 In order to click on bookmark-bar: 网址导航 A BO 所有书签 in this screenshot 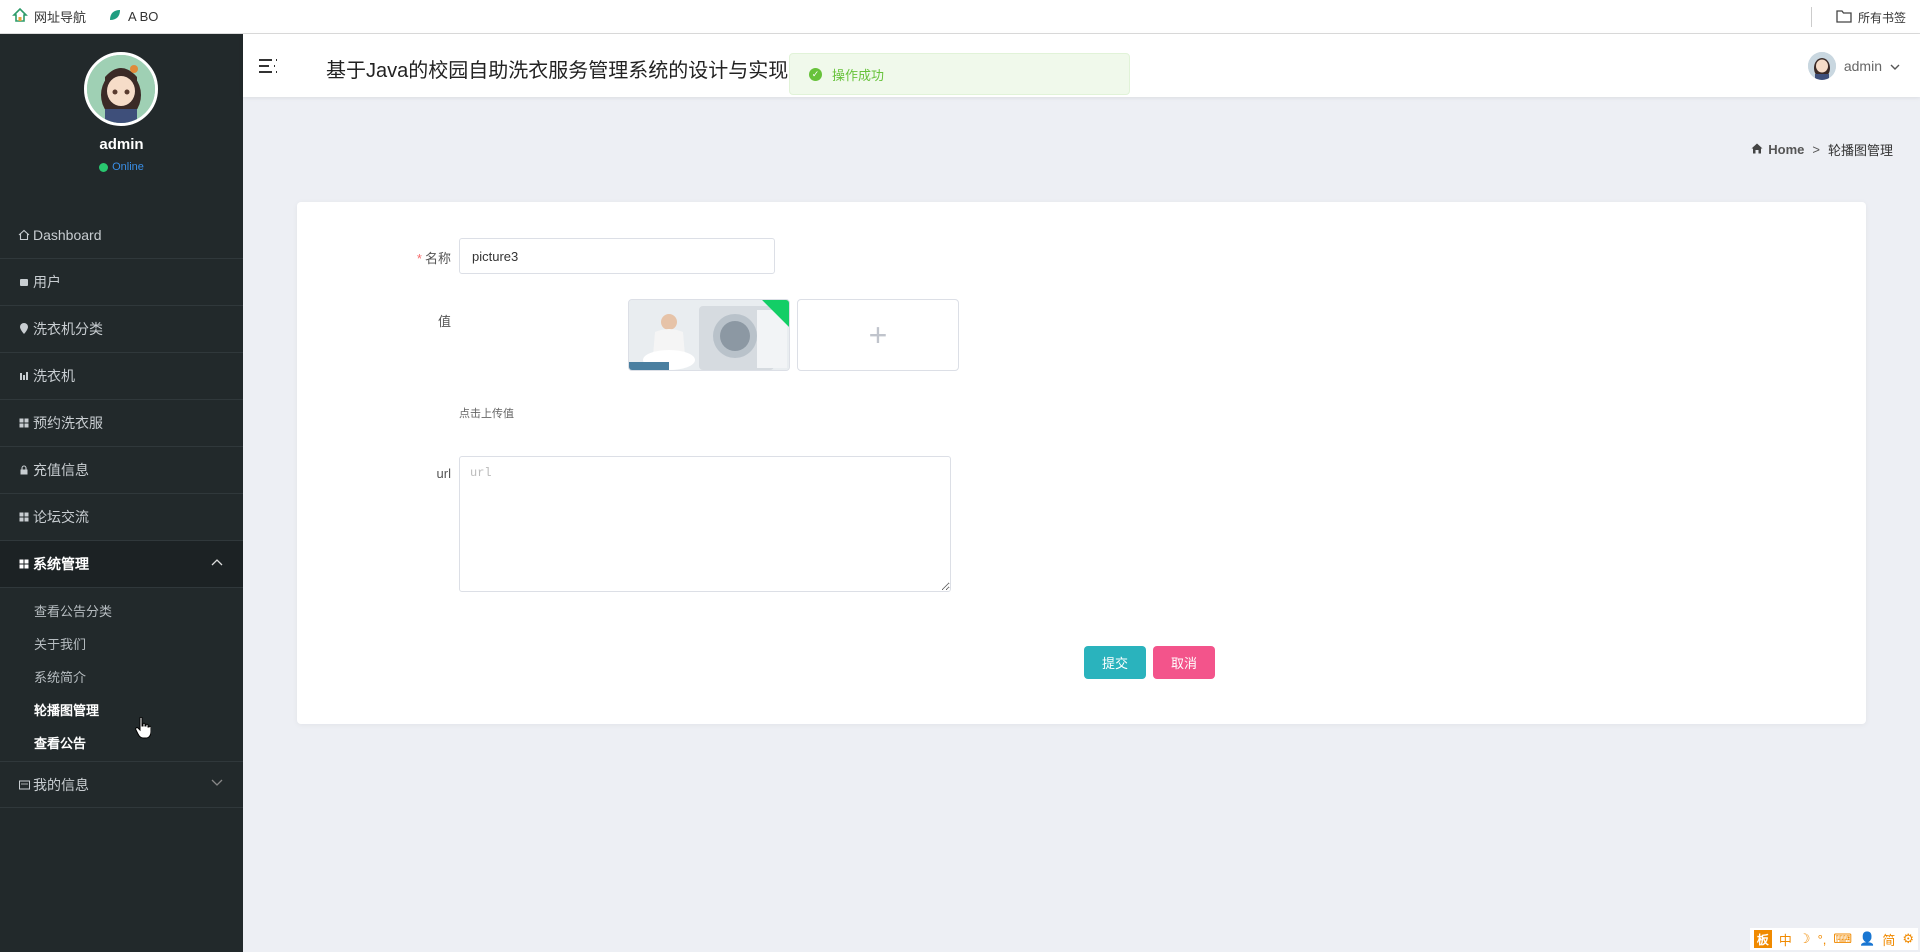, I will do `click(960, 17)`.